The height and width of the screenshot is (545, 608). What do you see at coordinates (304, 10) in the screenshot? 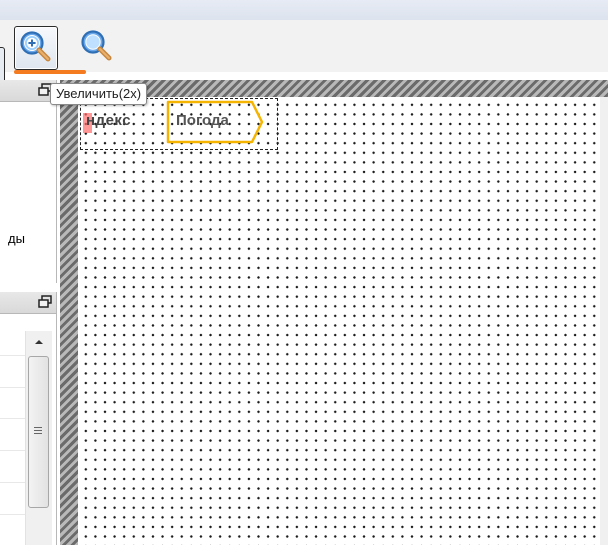
I see `window-top-strip` at bounding box center [304, 10].